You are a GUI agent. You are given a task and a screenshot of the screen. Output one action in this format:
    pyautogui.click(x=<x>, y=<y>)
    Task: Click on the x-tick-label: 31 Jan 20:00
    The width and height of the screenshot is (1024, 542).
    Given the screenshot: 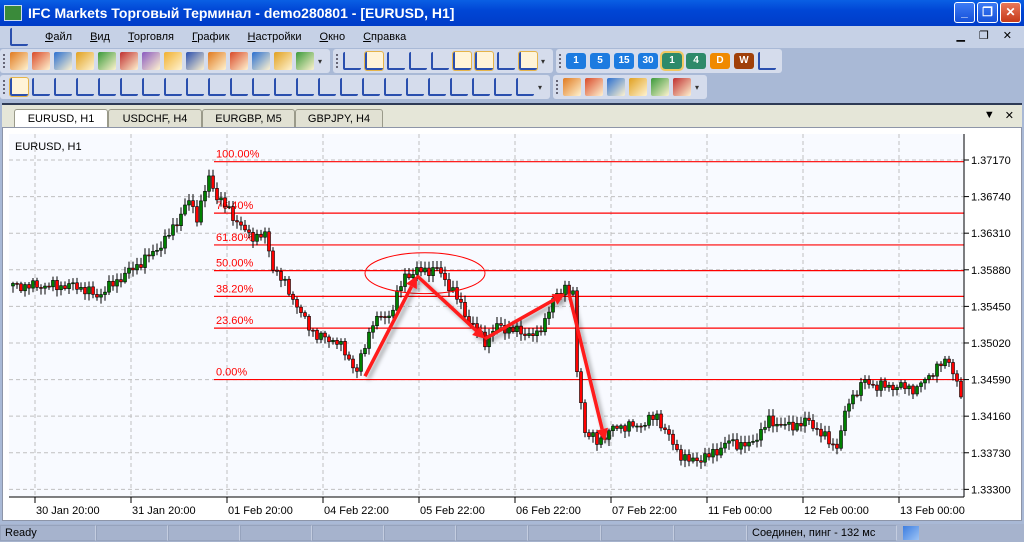 What is the action you would take?
    pyautogui.click(x=164, y=511)
    